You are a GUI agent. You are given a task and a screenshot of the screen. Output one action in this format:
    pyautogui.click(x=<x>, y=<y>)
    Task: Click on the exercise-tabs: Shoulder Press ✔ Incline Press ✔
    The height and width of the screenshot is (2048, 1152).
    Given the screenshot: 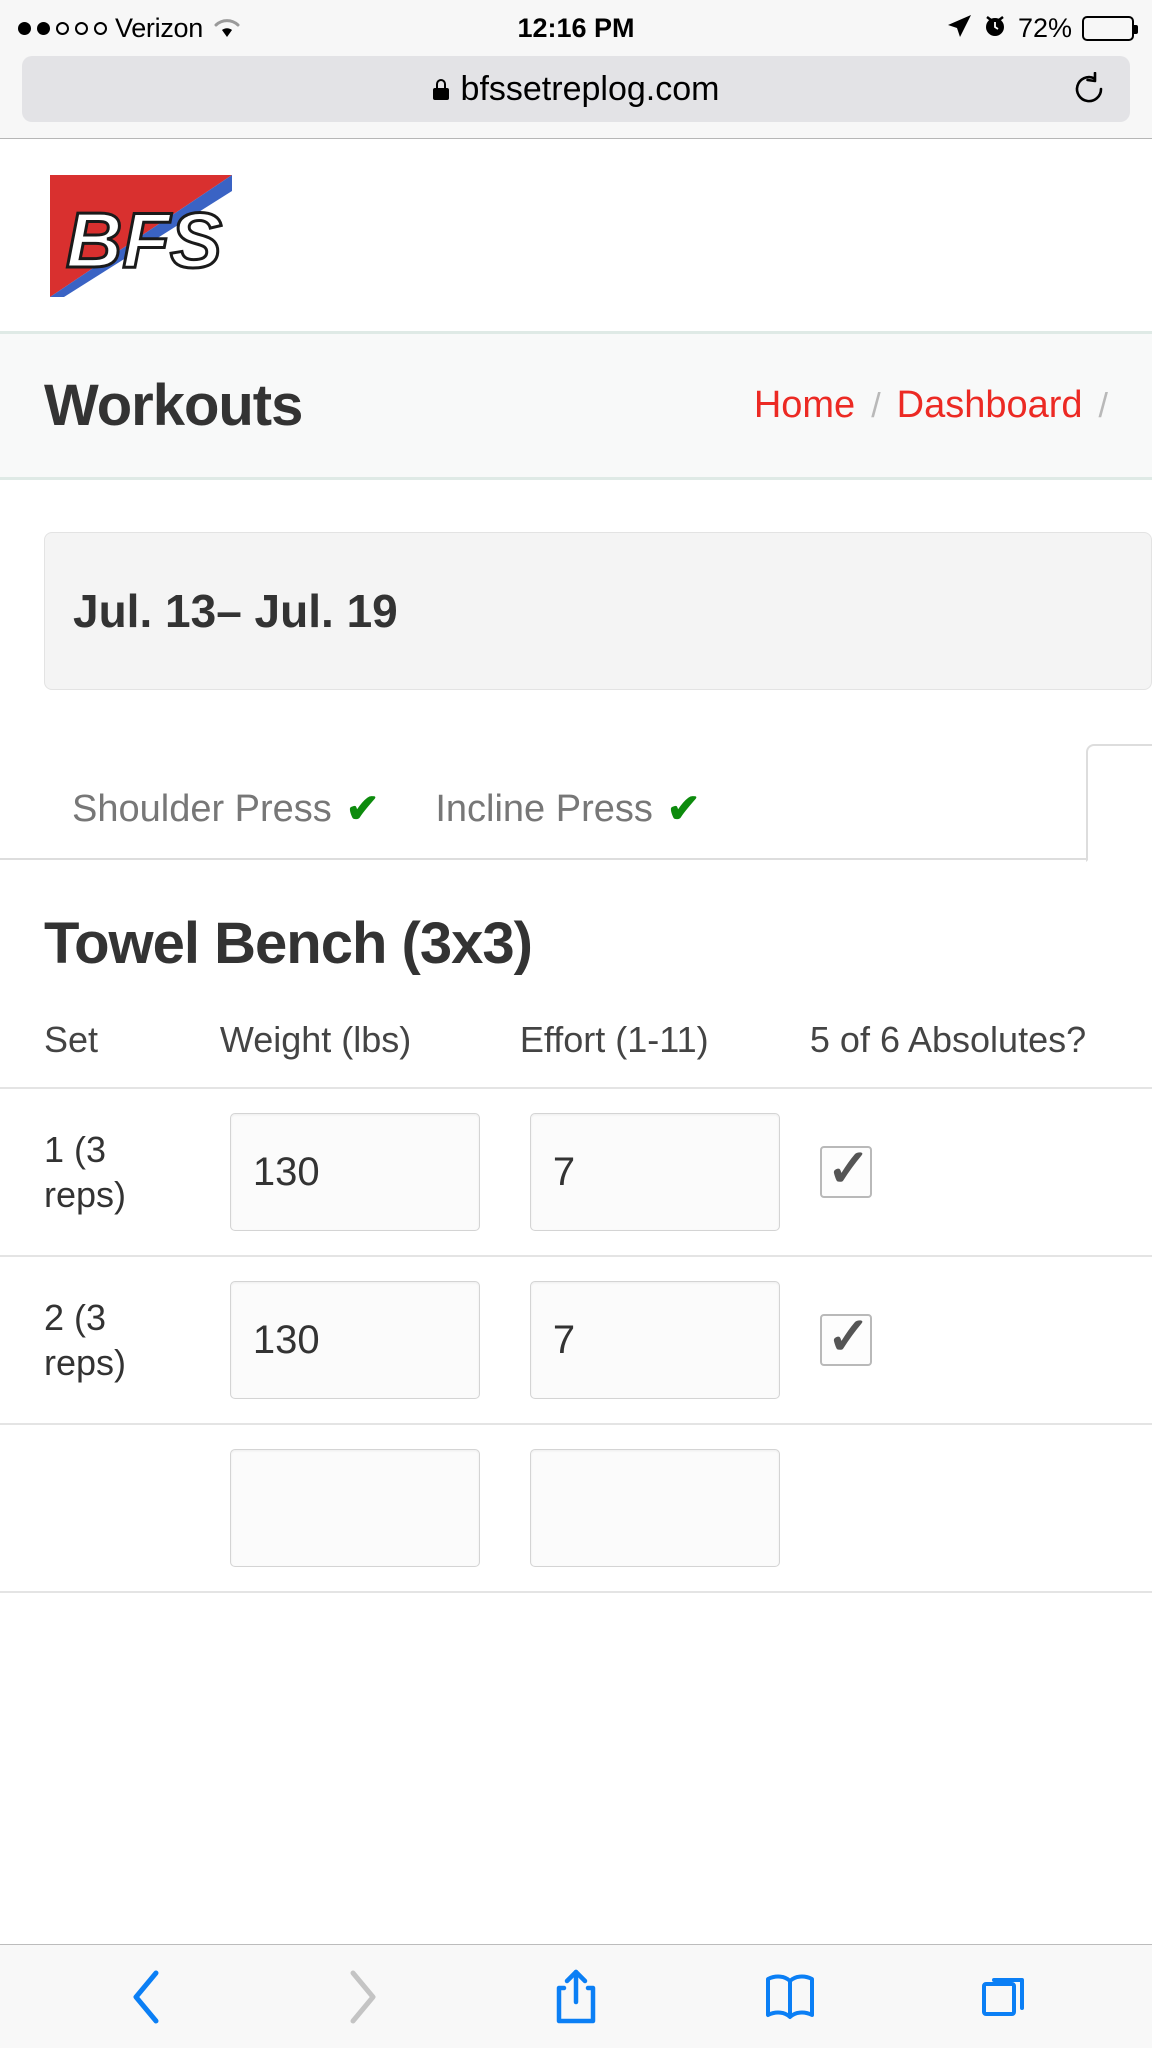 What is the action you would take?
    pyautogui.click(x=576, y=802)
    